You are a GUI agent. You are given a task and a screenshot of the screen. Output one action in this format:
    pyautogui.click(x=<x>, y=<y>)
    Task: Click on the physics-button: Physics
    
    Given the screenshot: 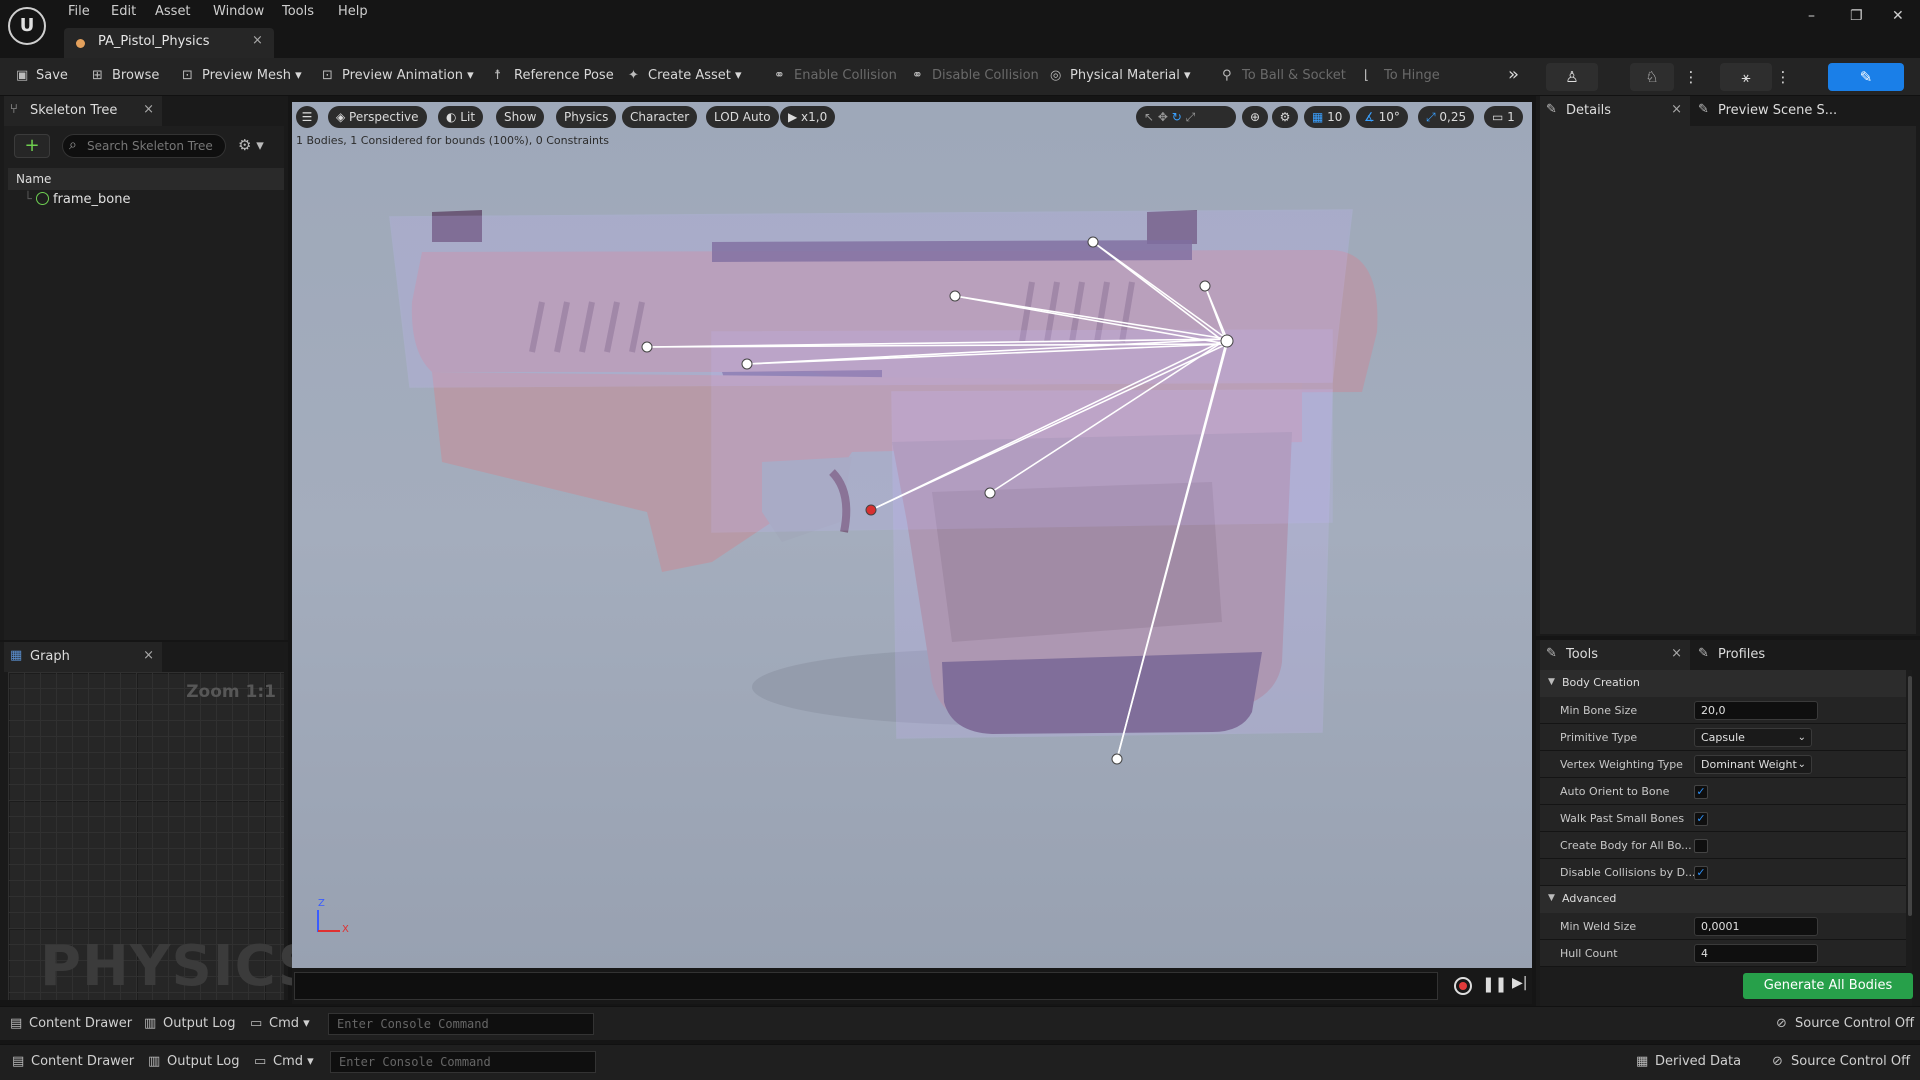 What is the action you would take?
    pyautogui.click(x=586, y=117)
    